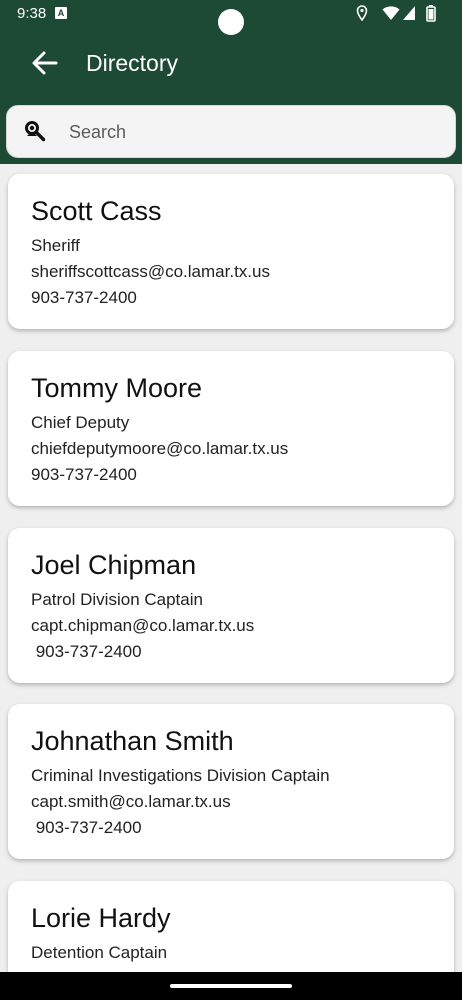 This screenshot has height=1000, width=462. What do you see at coordinates (80, 422) in the screenshot?
I see `contact-title: Chief Deputy` at bounding box center [80, 422].